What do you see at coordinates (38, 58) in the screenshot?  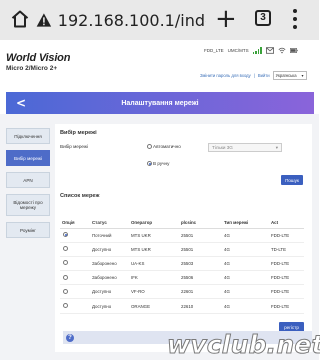 I see `brand-logo: World Vision` at bounding box center [38, 58].